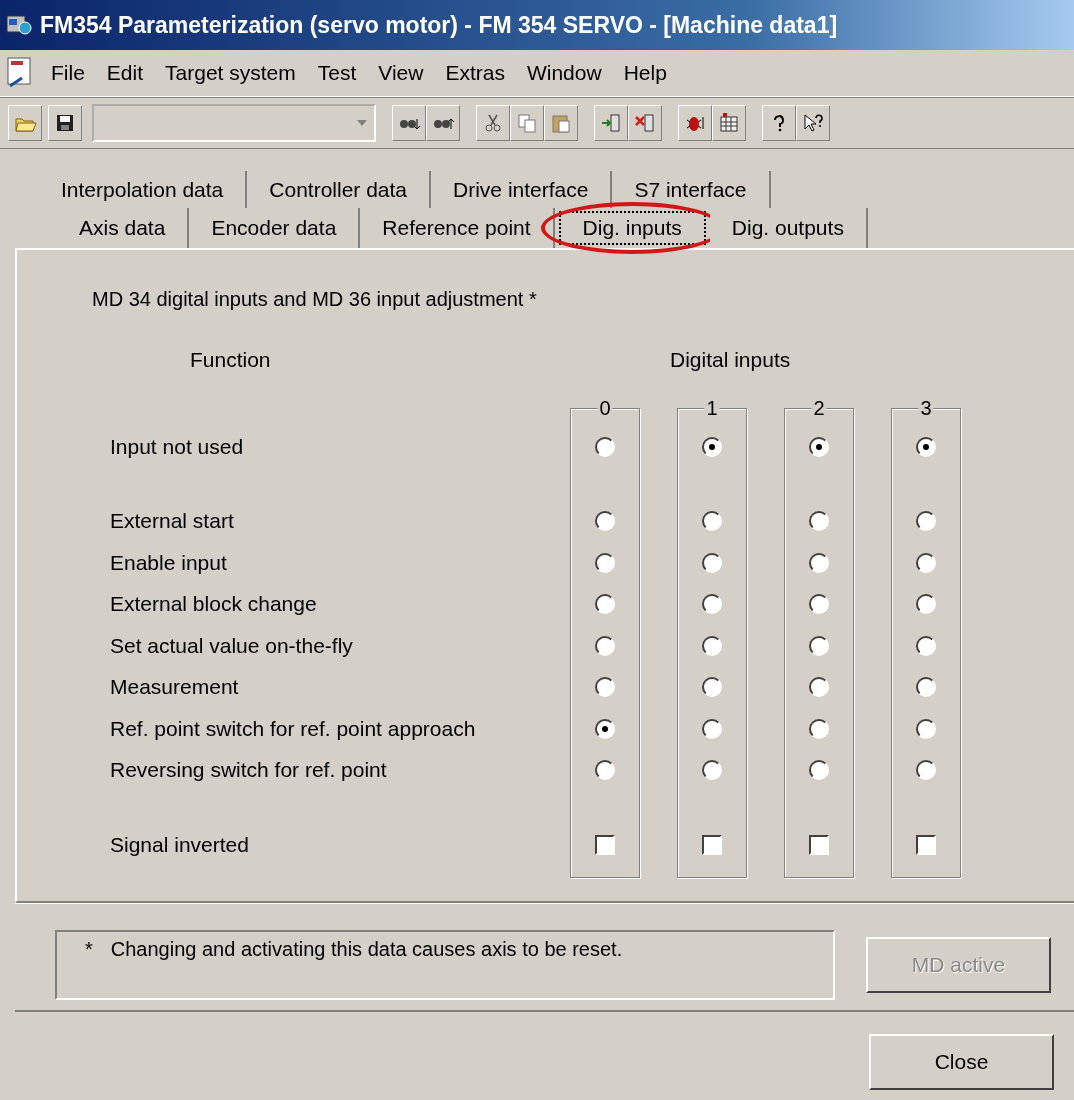 Image resolution: width=1074 pixels, height=1100 pixels. I want to click on row-label: Measurement, so click(174, 687).